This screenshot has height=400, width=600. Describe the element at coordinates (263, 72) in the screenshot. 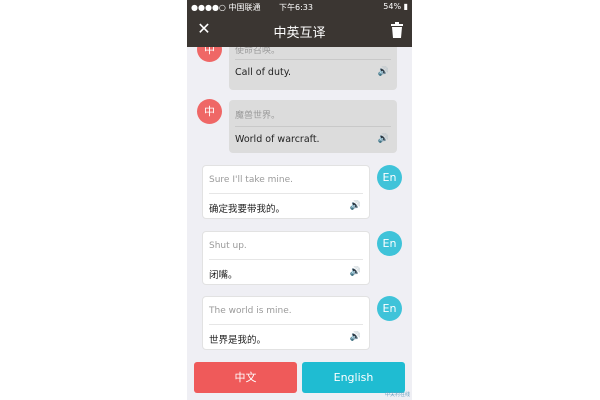

I see `translation-text: Call of duty.` at that location.